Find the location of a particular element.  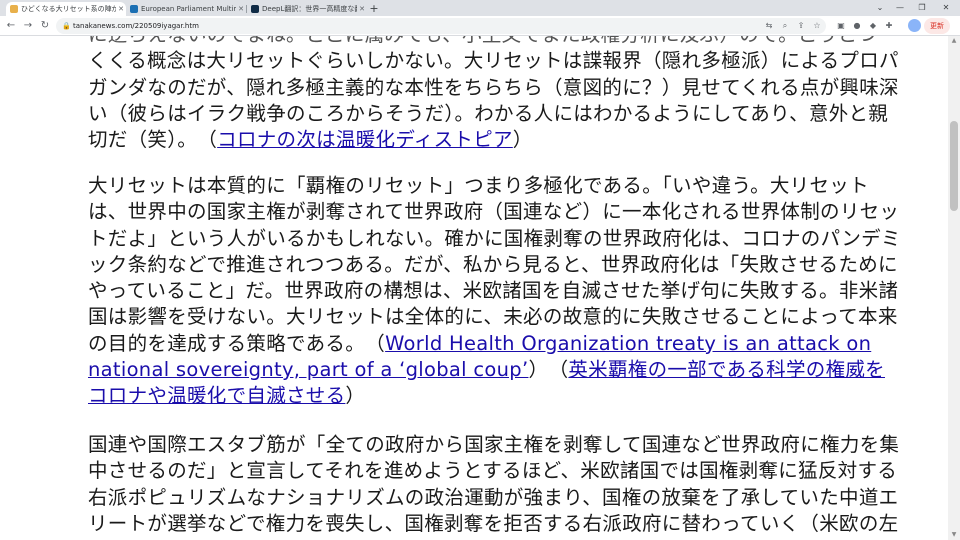

tab-title: DeepL翻訳：世界一高精度な翻訳 is located at coordinates (309, 9).